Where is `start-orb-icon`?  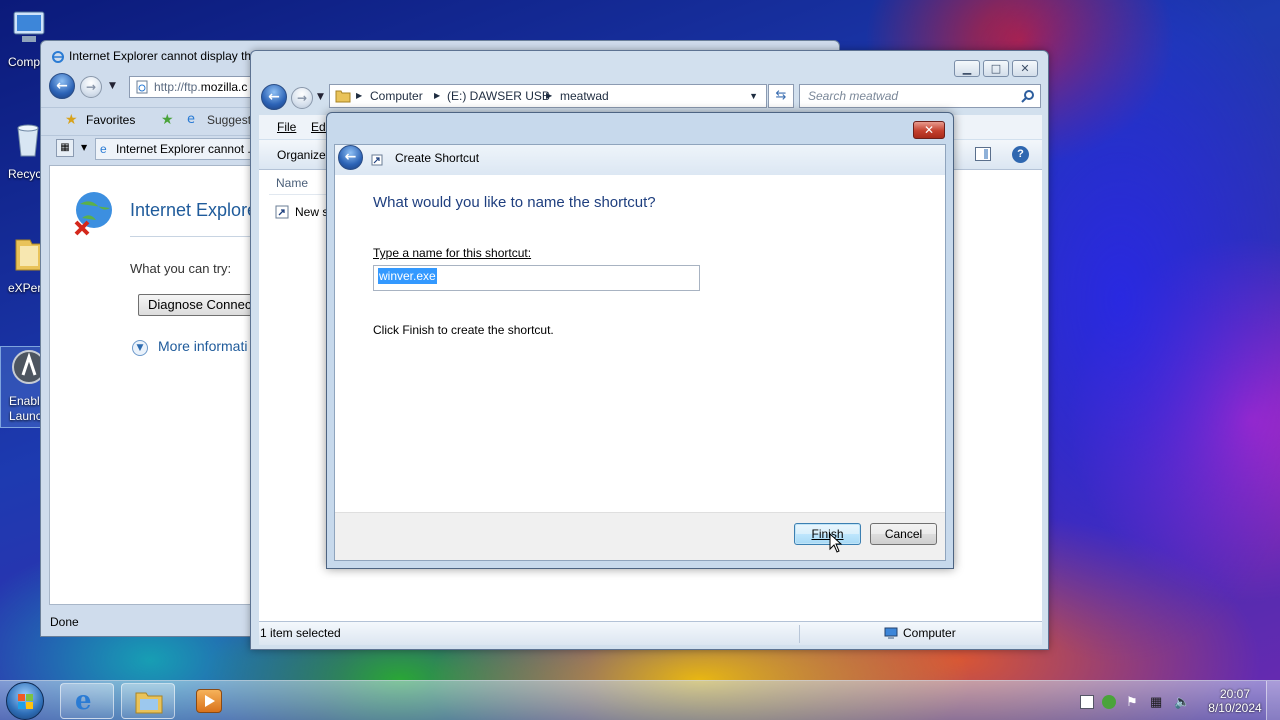 start-orb-icon is located at coordinates (25, 701).